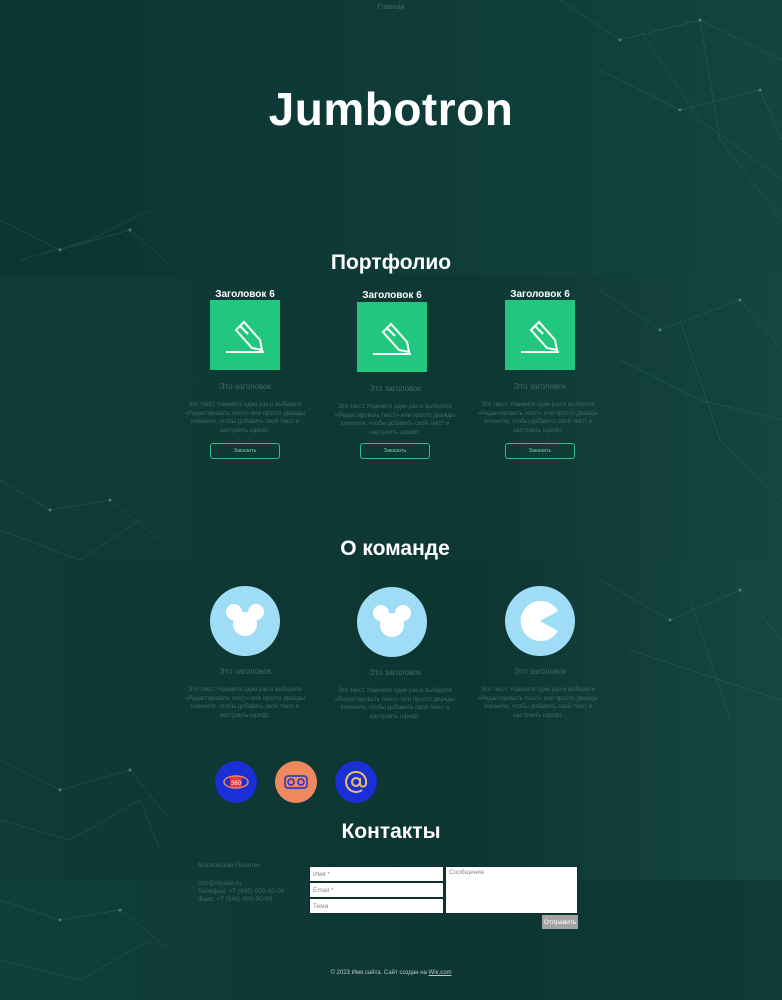 The image size is (782, 1000). I want to click on contacts-title: Контакты, so click(391, 831).